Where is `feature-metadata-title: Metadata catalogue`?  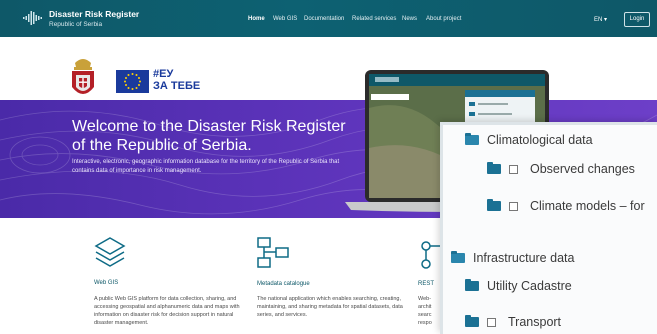
feature-metadata-title: Metadata catalogue is located at coordinates (283, 284).